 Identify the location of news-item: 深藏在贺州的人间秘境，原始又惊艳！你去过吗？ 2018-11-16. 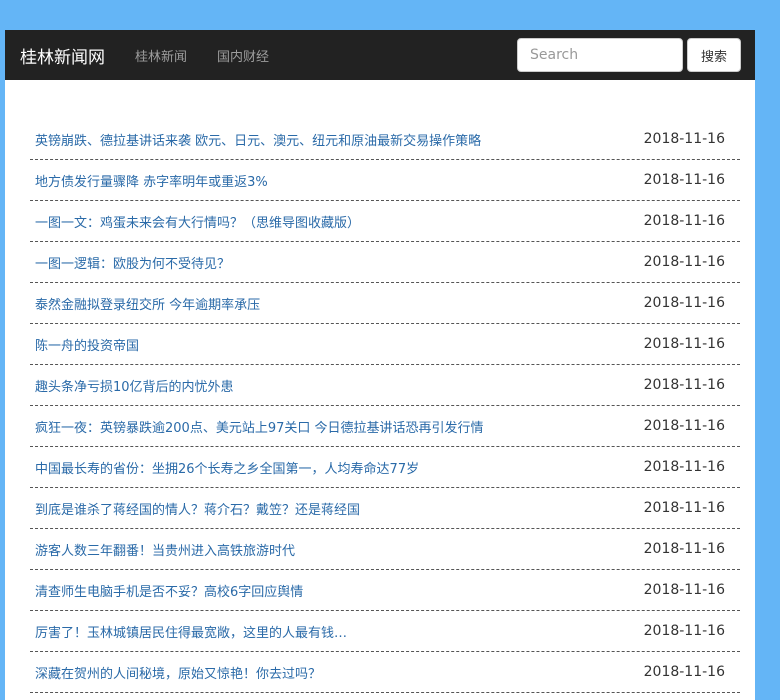
(385, 672).